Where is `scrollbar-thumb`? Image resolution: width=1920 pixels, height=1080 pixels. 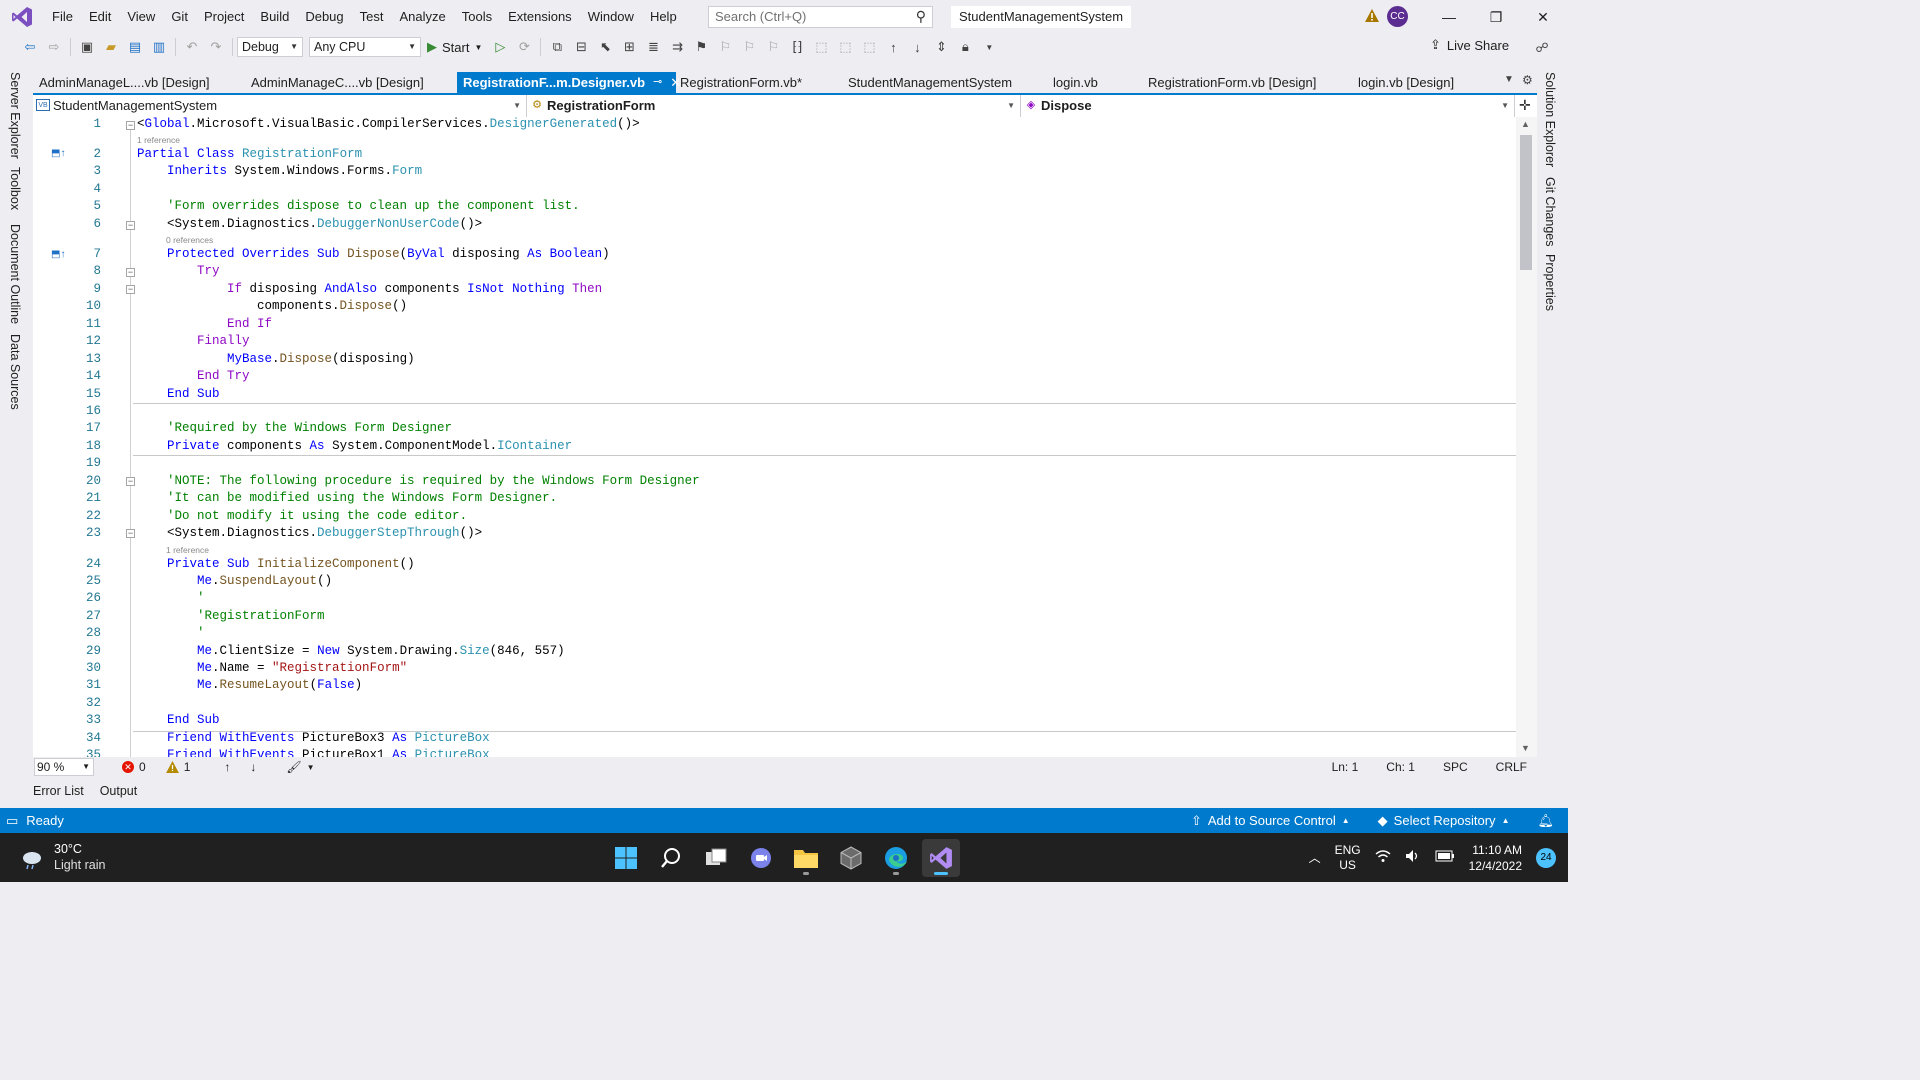
scrollbar-thumb is located at coordinates (1526, 202).